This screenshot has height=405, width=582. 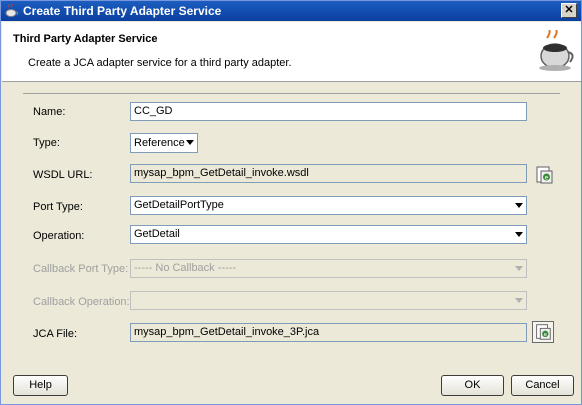 I want to click on type-select-value: Reference, so click(x=159, y=143).